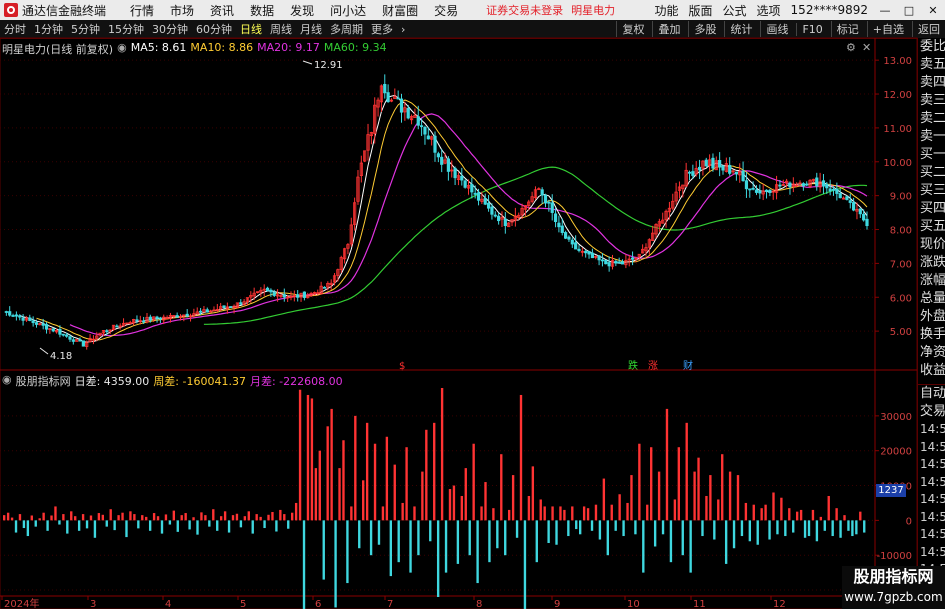 This screenshot has width=945, height=609. Describe the element at coordinates (479, 604) in the screenshot. I see `x-tick-label: 8` at that location.